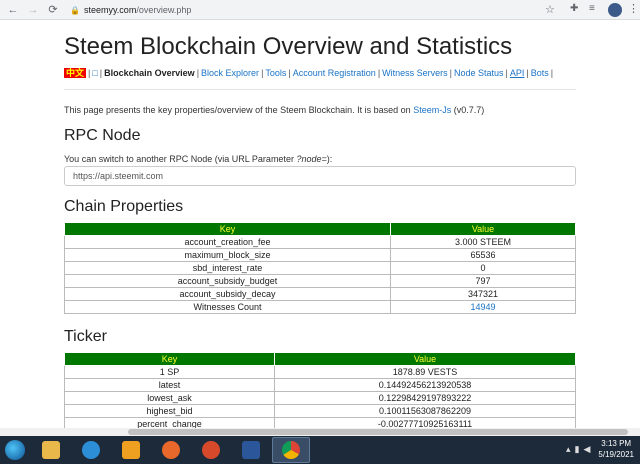  Describe the element at coordinates (479, 73) in the screenshot. I see `nav-node-status: Node Status` at that location.